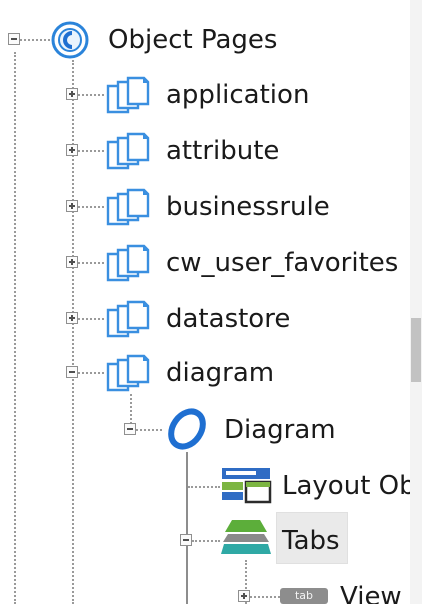 Image resolution: width=422 pixels, height=604 pixels. I want to click on tree-node-label: application, so click(238, 95).